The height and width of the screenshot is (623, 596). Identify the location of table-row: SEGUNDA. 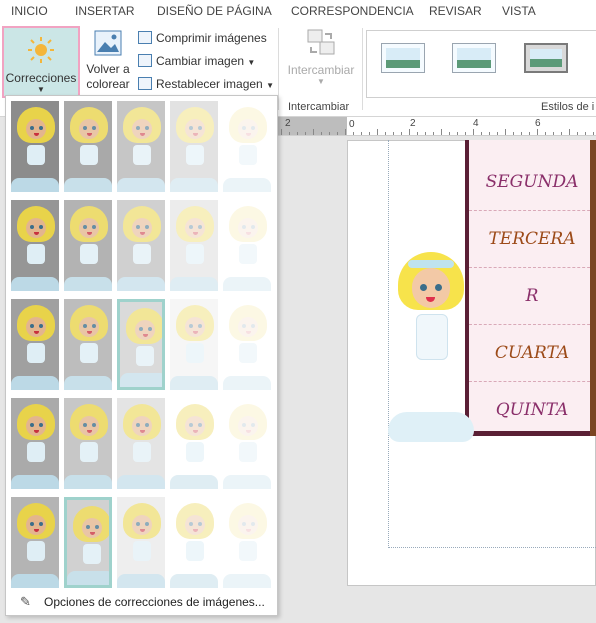
(532, 182).